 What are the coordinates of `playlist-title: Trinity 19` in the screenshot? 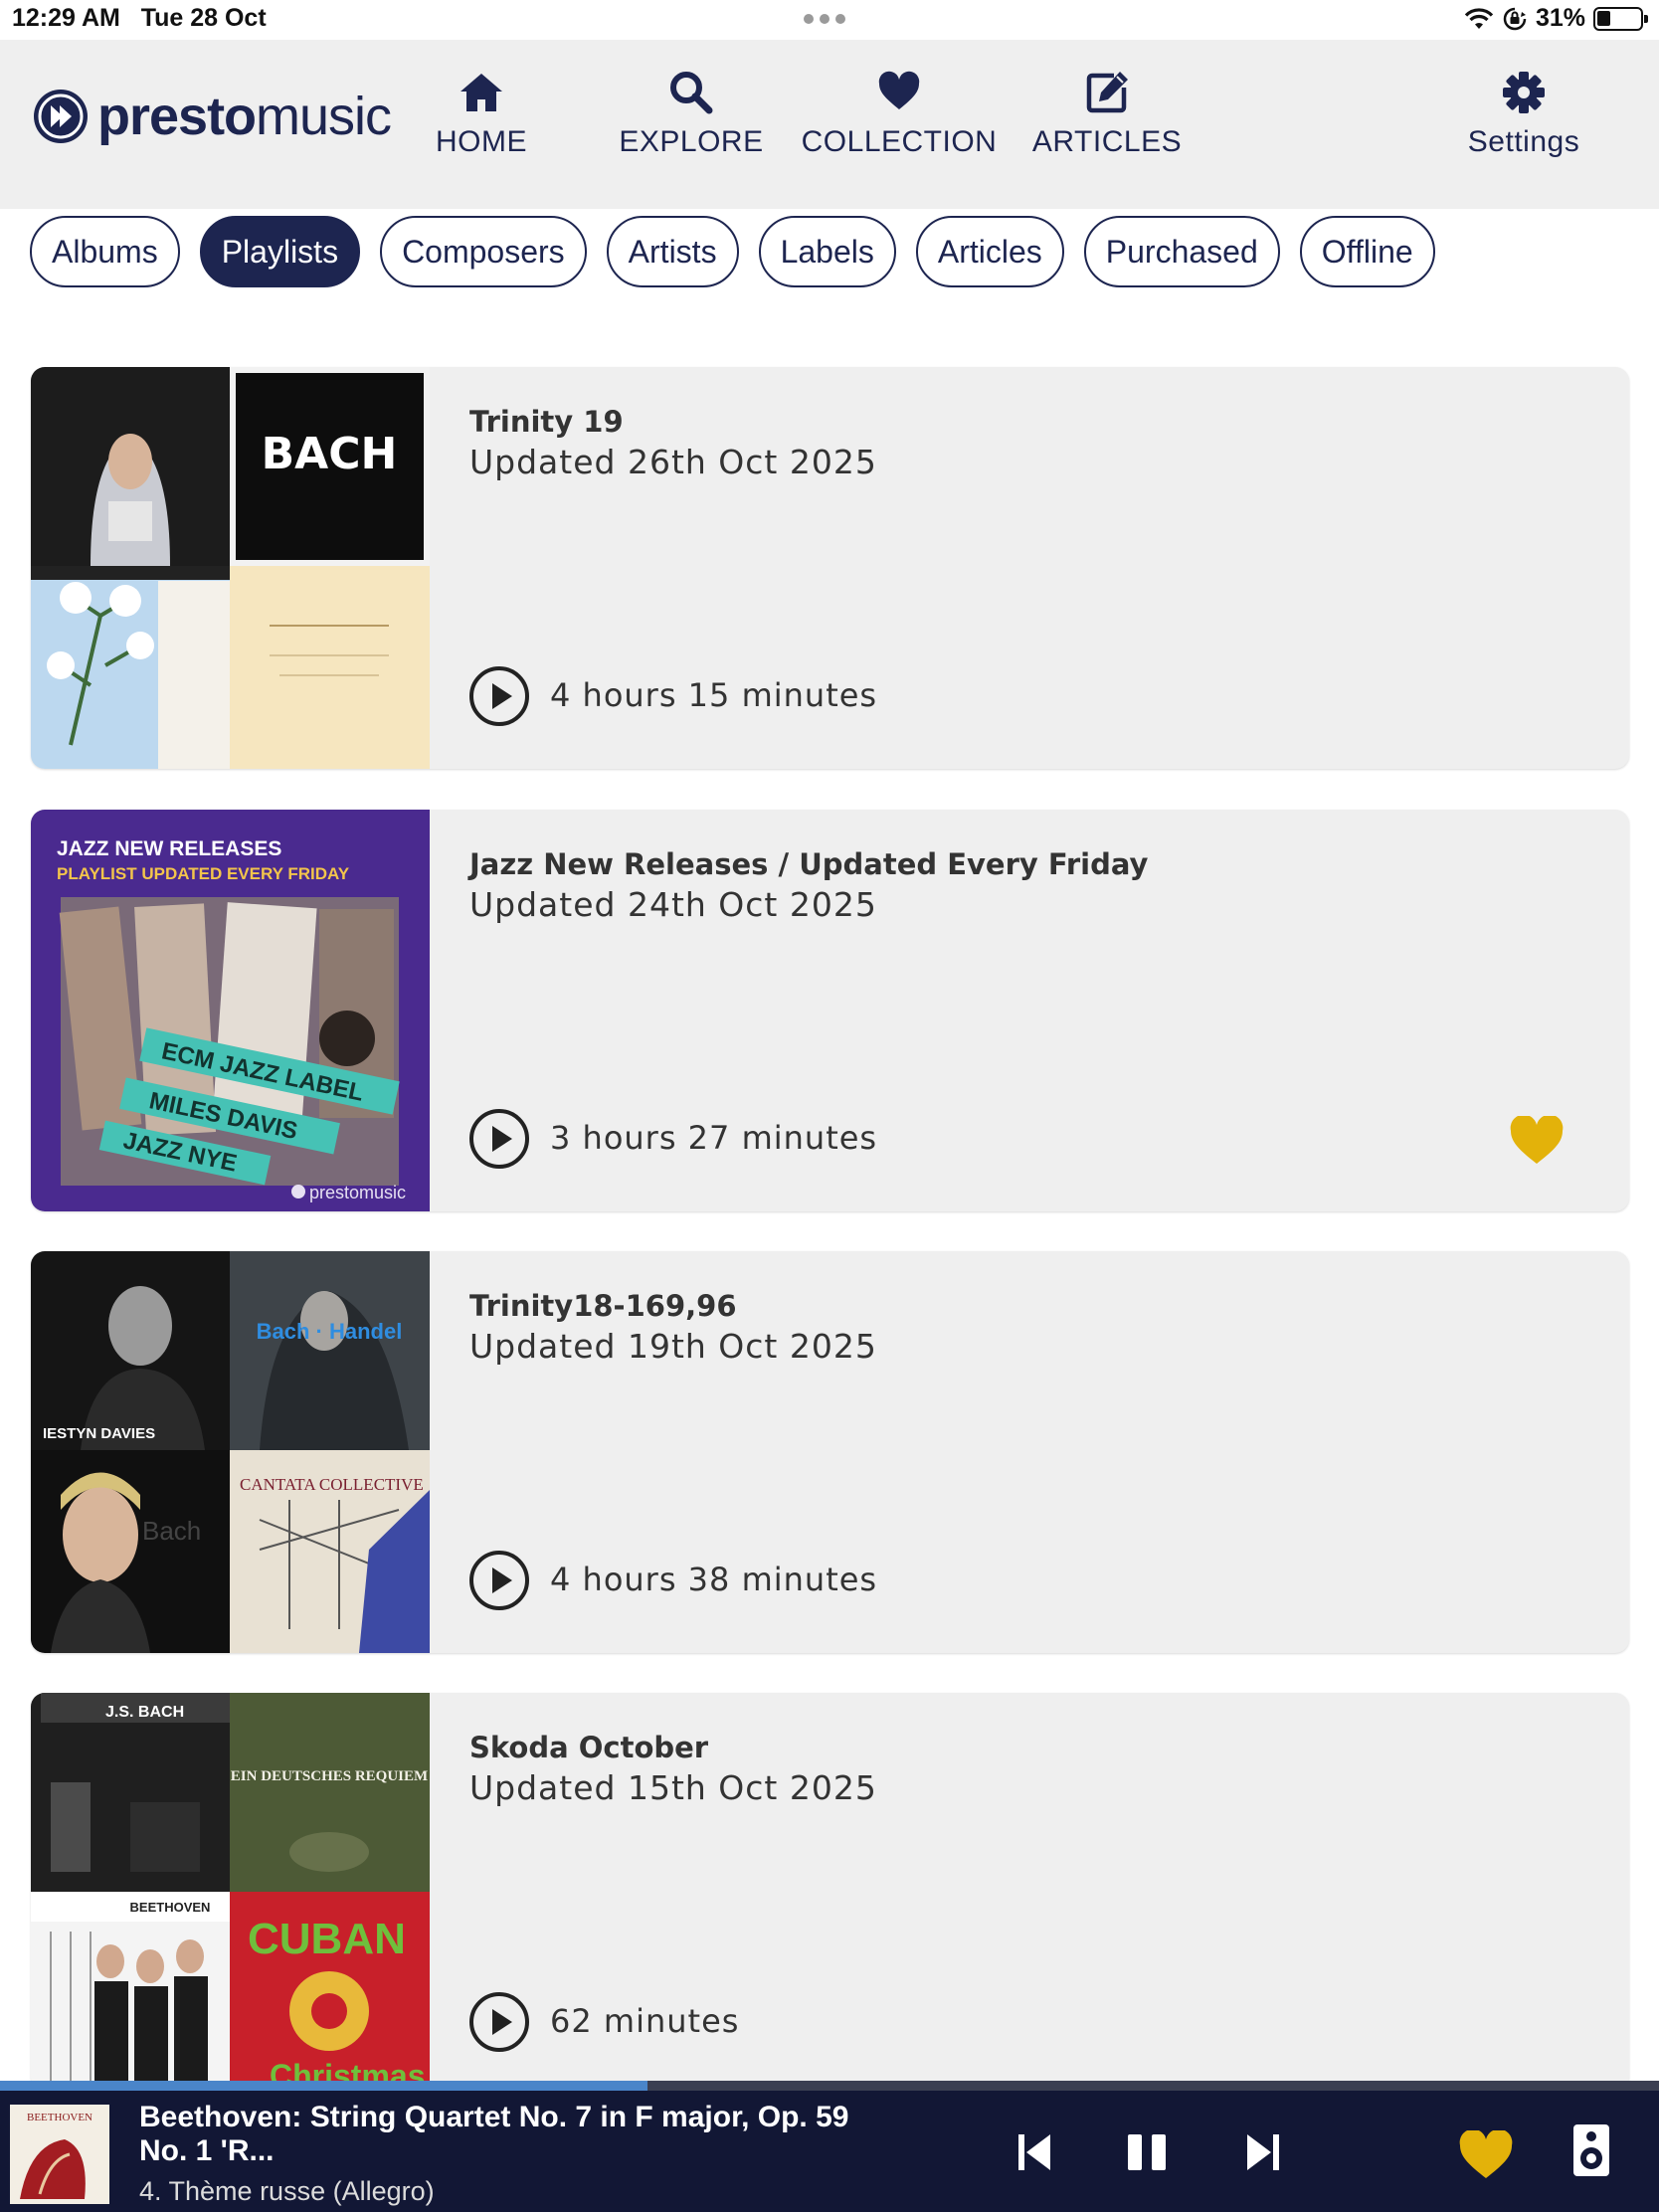 It's located at (546, 422).